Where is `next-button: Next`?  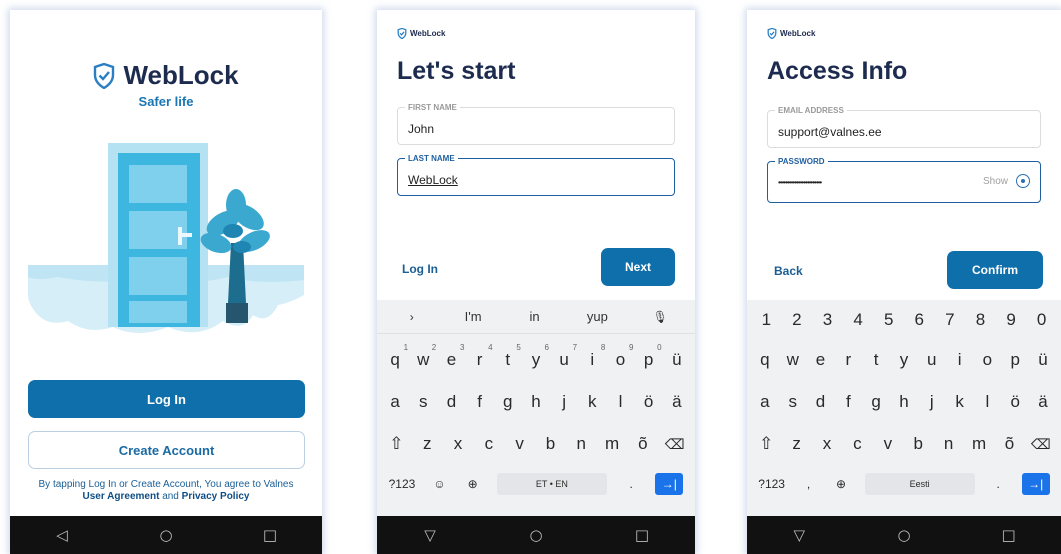 next-button: Next is located at coordinates (638, 267).